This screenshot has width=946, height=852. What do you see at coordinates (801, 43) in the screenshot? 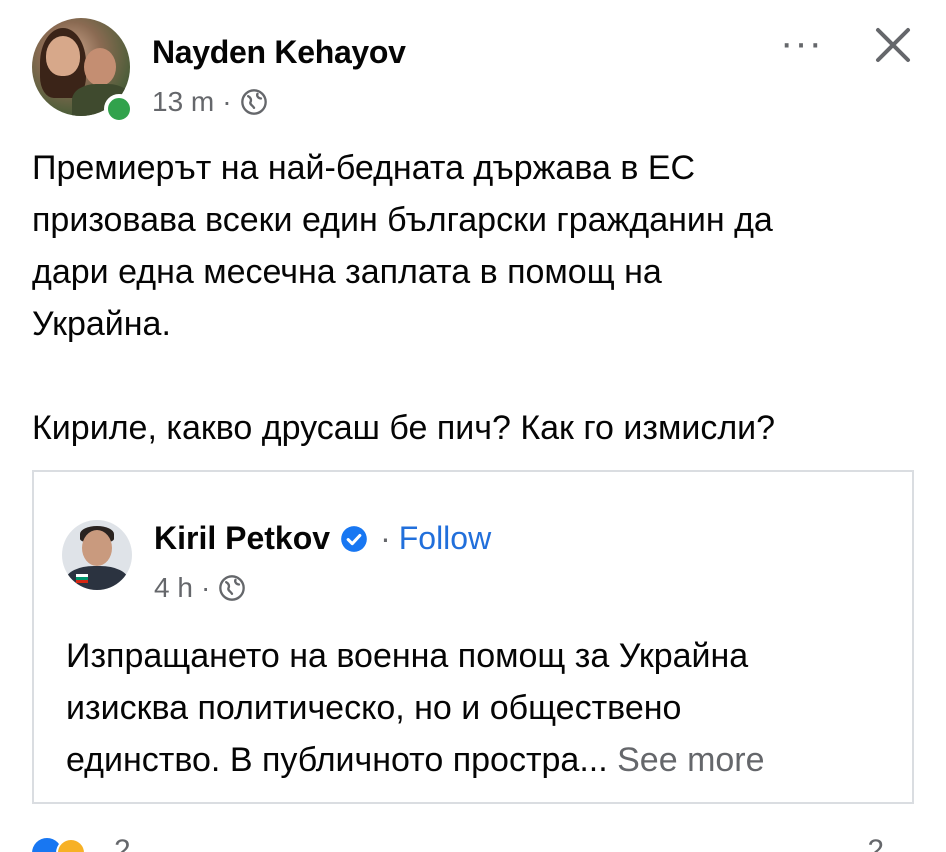
I see `more-options-icon: ···` at bounding box center [801, 43].